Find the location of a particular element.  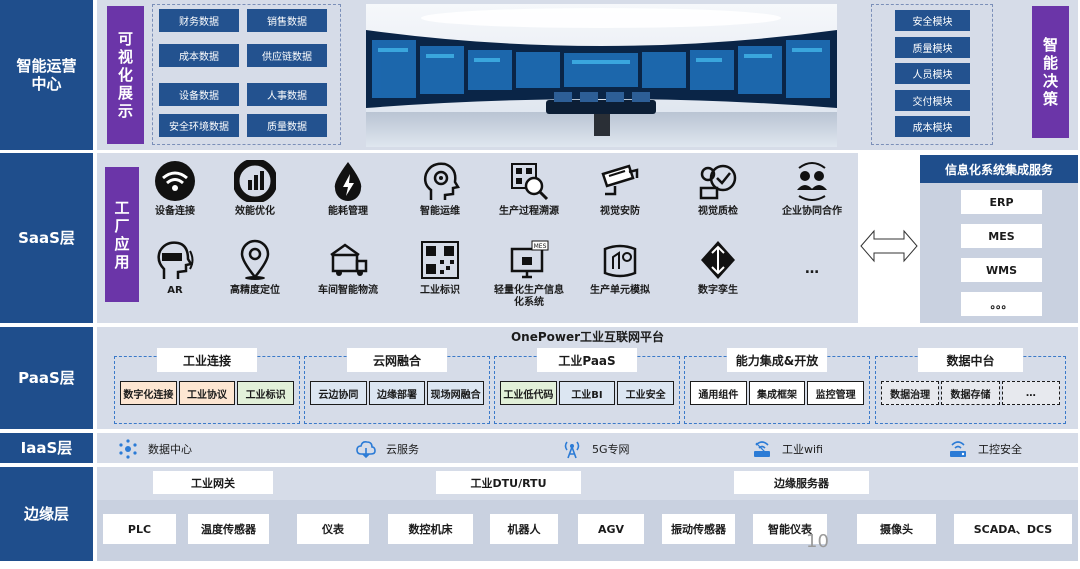

app-label: 车间智能物流 is located at coordinates (348, 290).